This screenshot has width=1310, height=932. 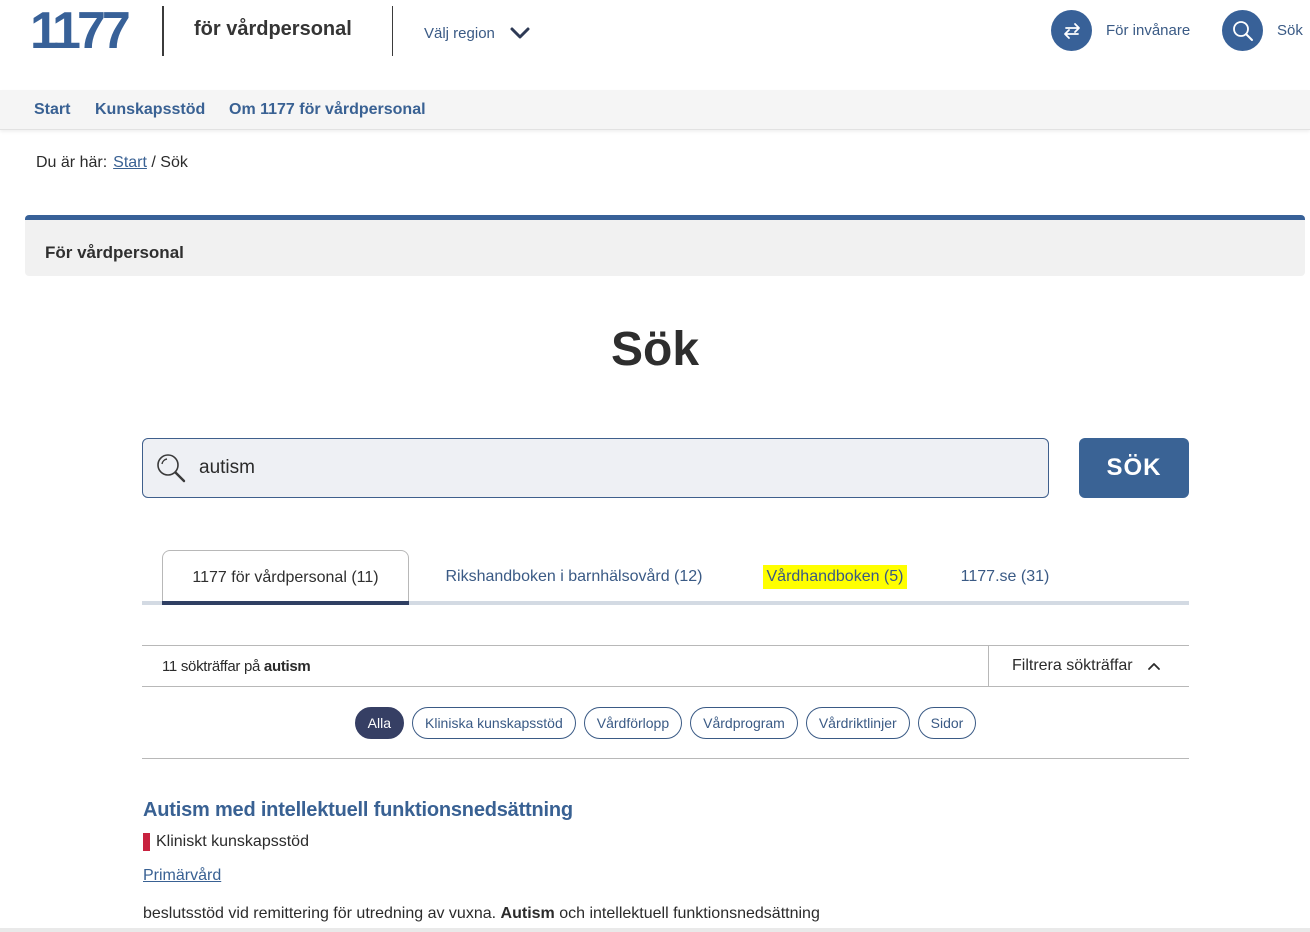 What do you see at coordinates (1153, 666) in the screenshot?
I see `chevron-up-icon` at bounding box center [1153, 666].